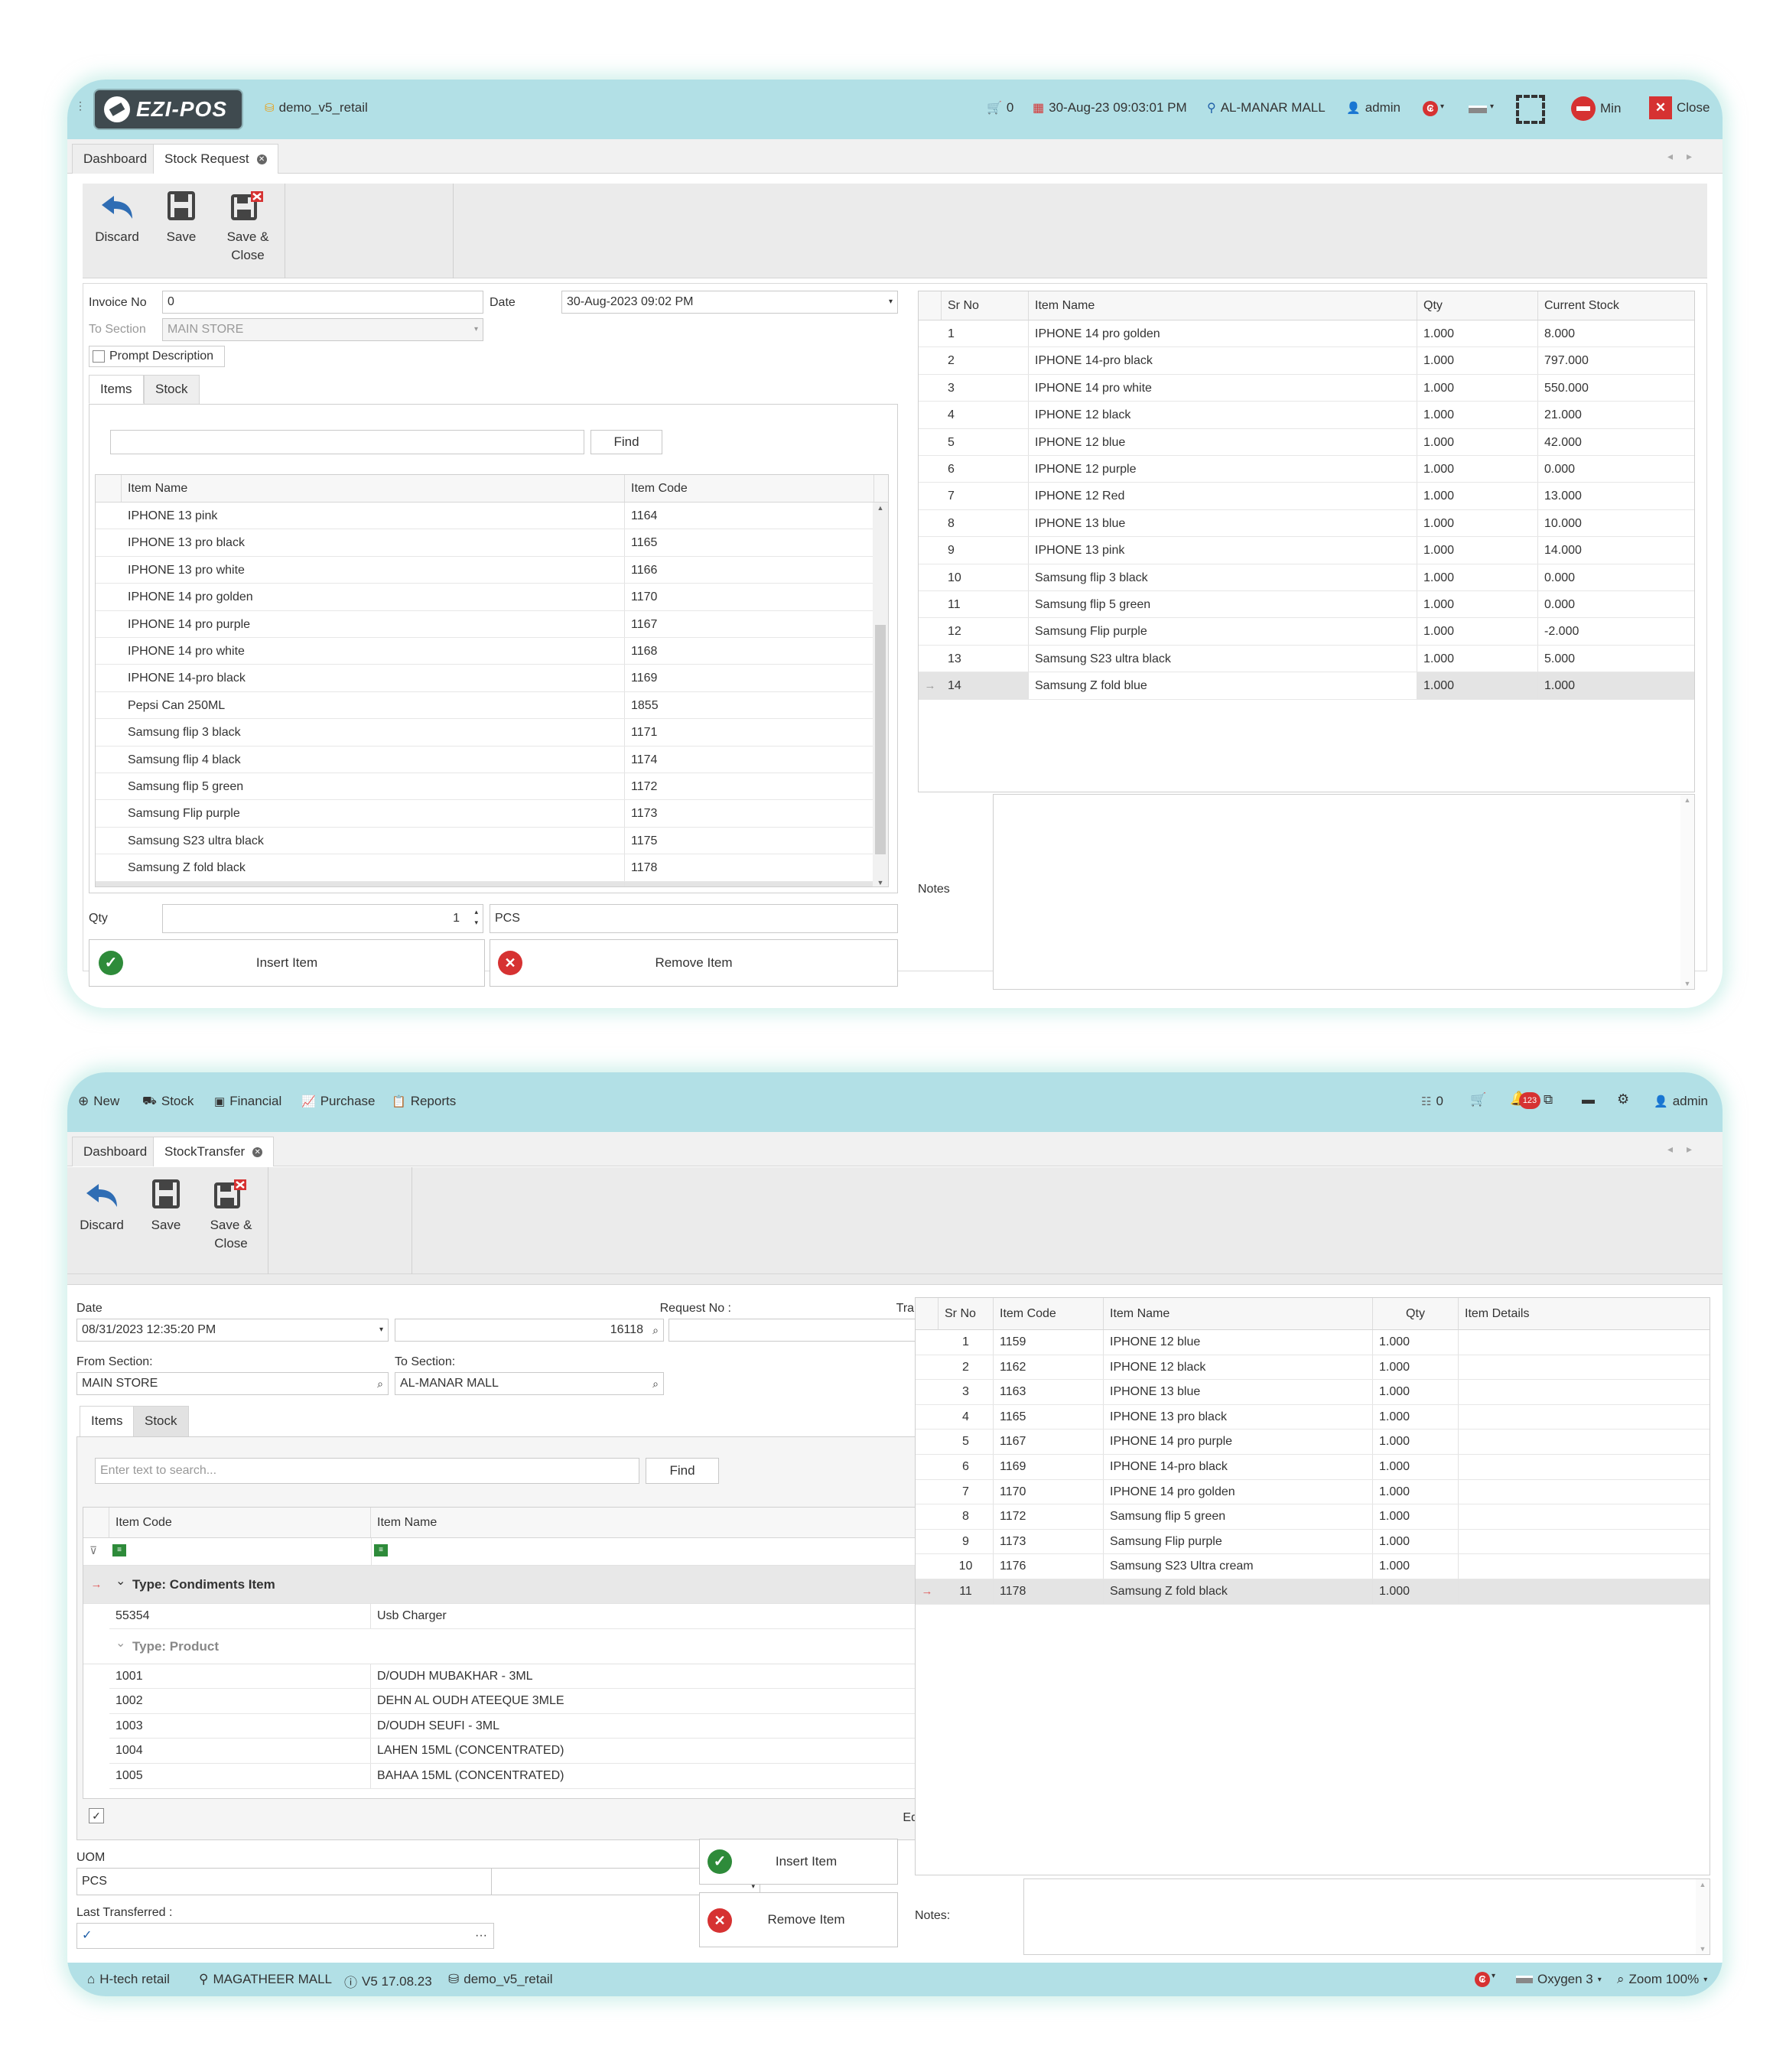 This screenshot has height=2072, width=1786. Describe the element at coordinates (1313, 1368) in the screenshot. I see `table-row: 2 1162 IPHONE 12 black 1.000` at that location.